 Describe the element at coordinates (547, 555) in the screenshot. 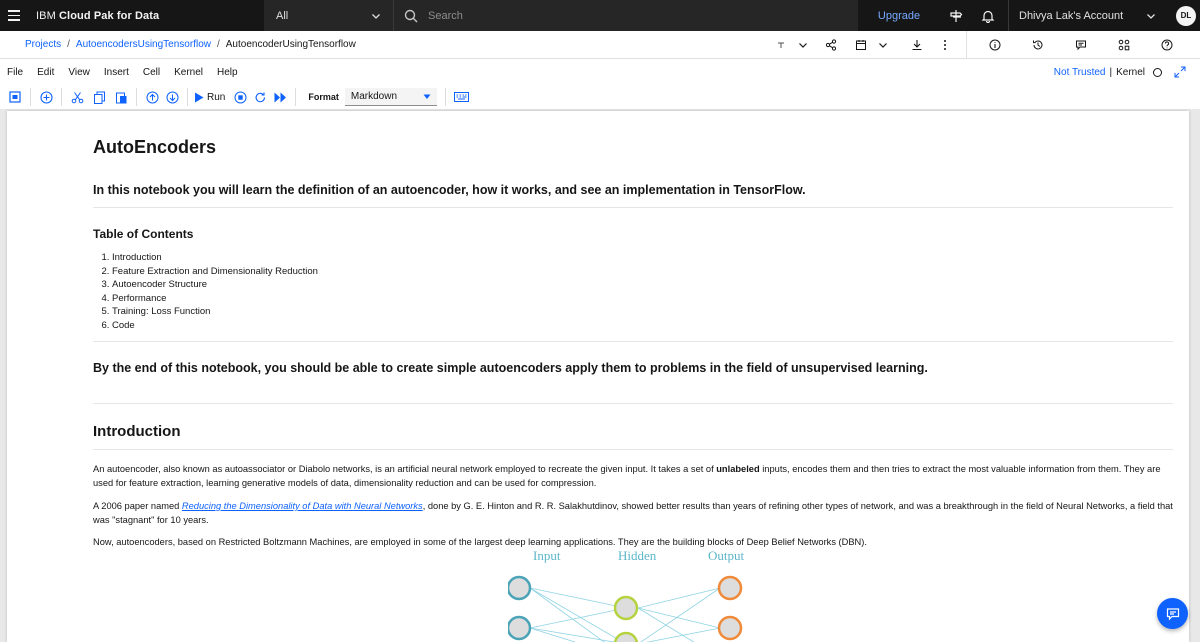

I see `diagram-label-input: Input` at that location.